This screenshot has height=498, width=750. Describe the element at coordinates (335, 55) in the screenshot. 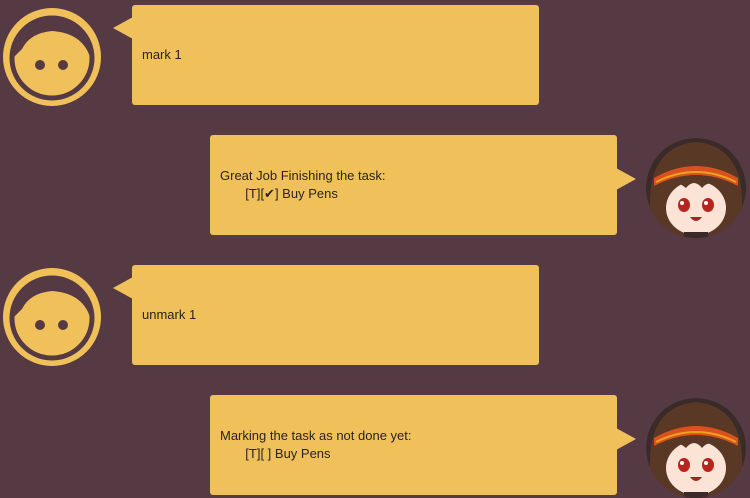

I see `user-message-bubble: mark 1` at that location.